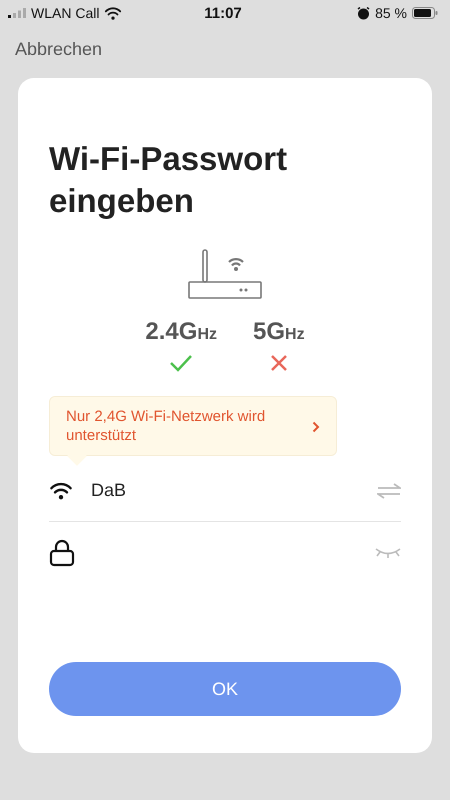  I want to click on chevron-icon, so click(316, 427).